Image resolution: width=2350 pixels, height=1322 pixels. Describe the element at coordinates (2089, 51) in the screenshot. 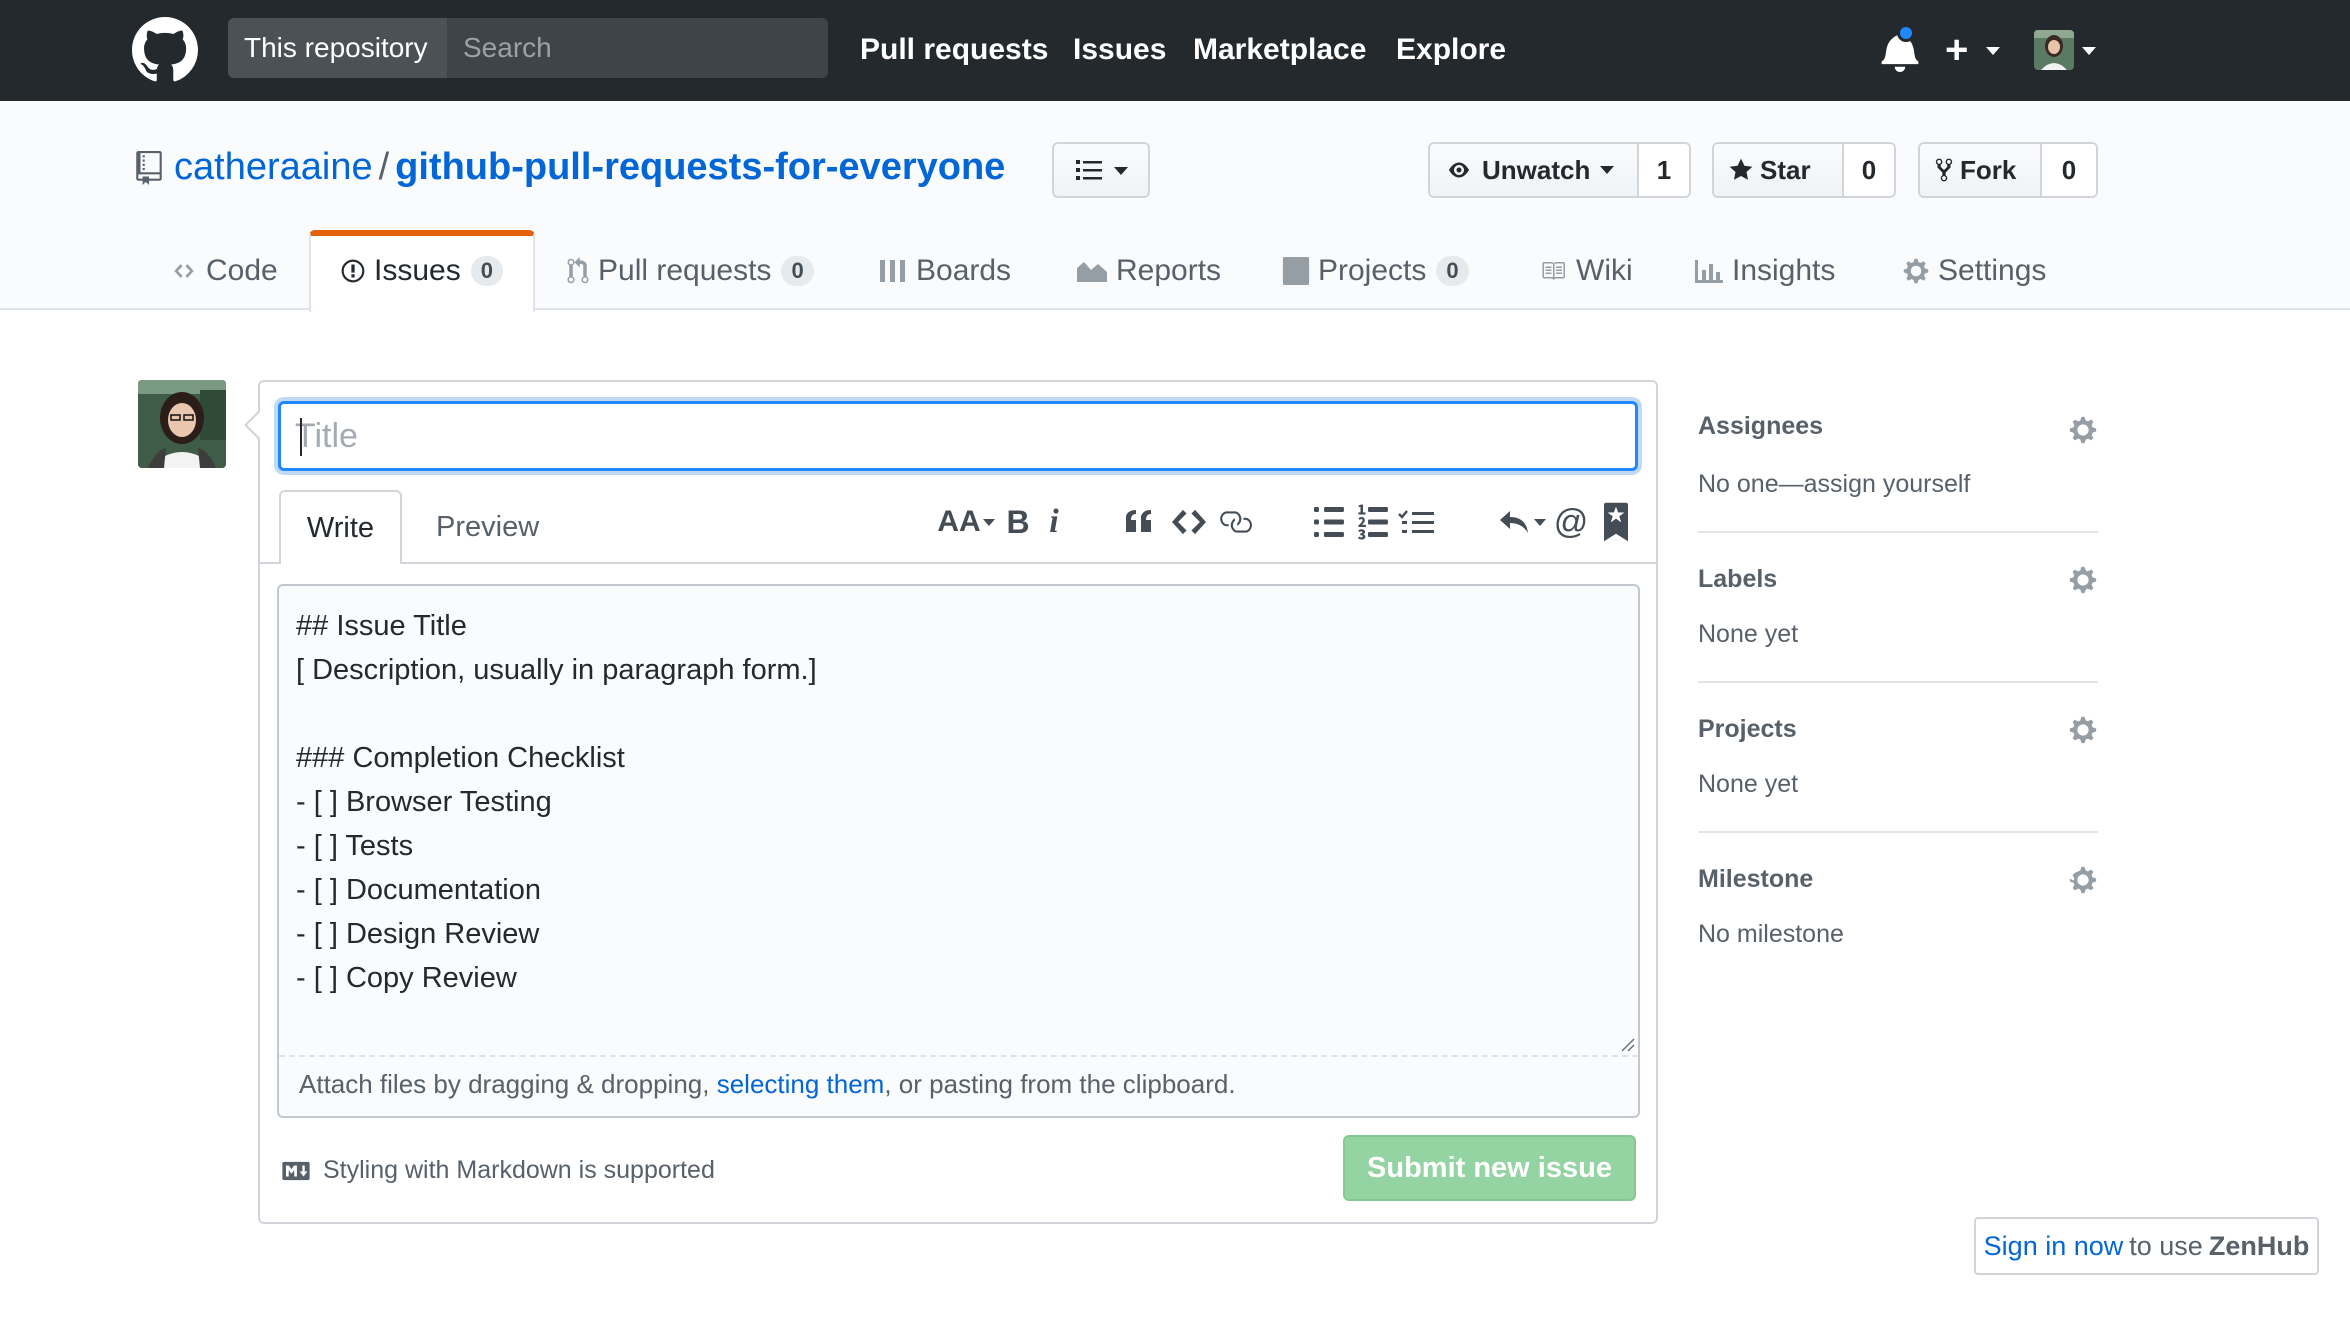

I see `user-menu-caret-icon` at that location.